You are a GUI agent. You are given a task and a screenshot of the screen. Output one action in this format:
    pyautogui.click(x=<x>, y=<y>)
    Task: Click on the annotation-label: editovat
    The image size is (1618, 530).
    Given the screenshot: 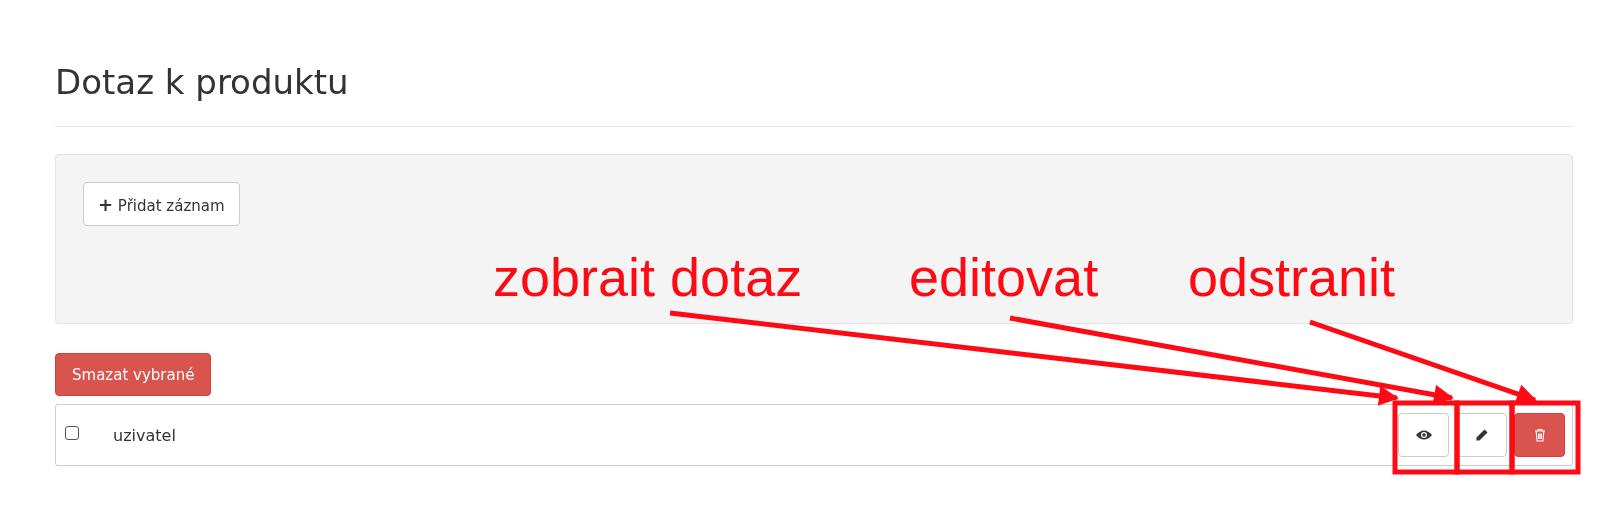 What is the action you would take?
    pyautogui.click(x=1004, y=277)
    